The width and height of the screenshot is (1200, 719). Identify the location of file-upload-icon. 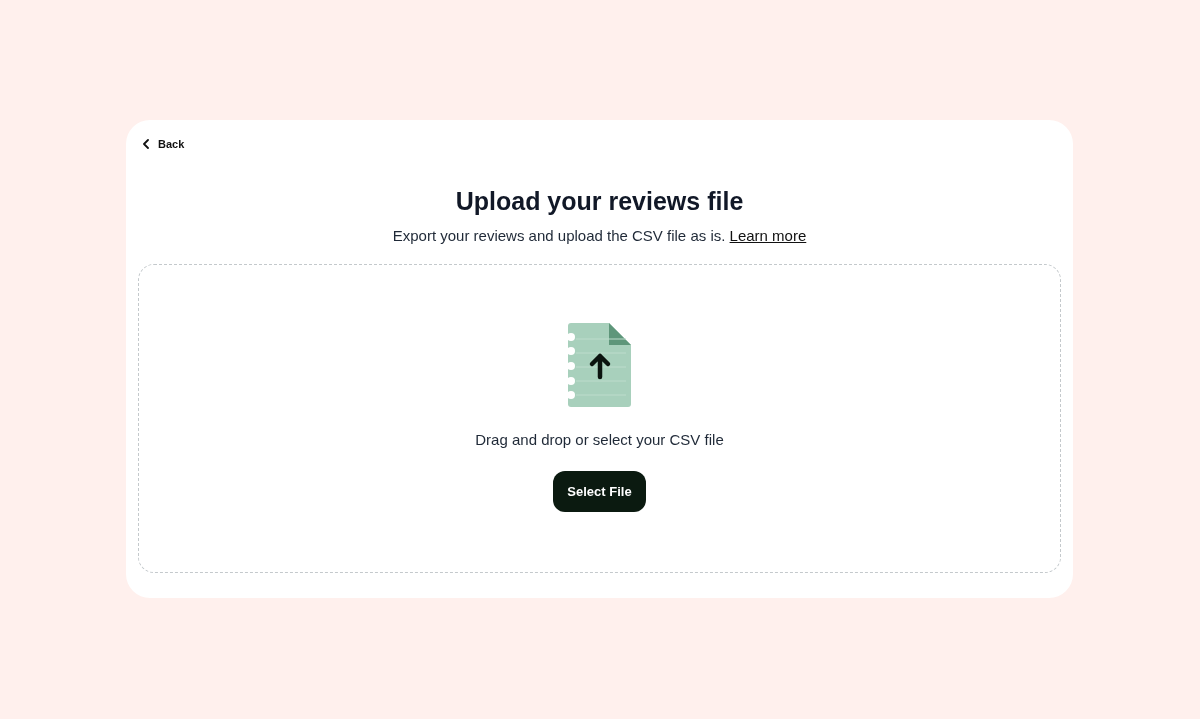
(599, 364).